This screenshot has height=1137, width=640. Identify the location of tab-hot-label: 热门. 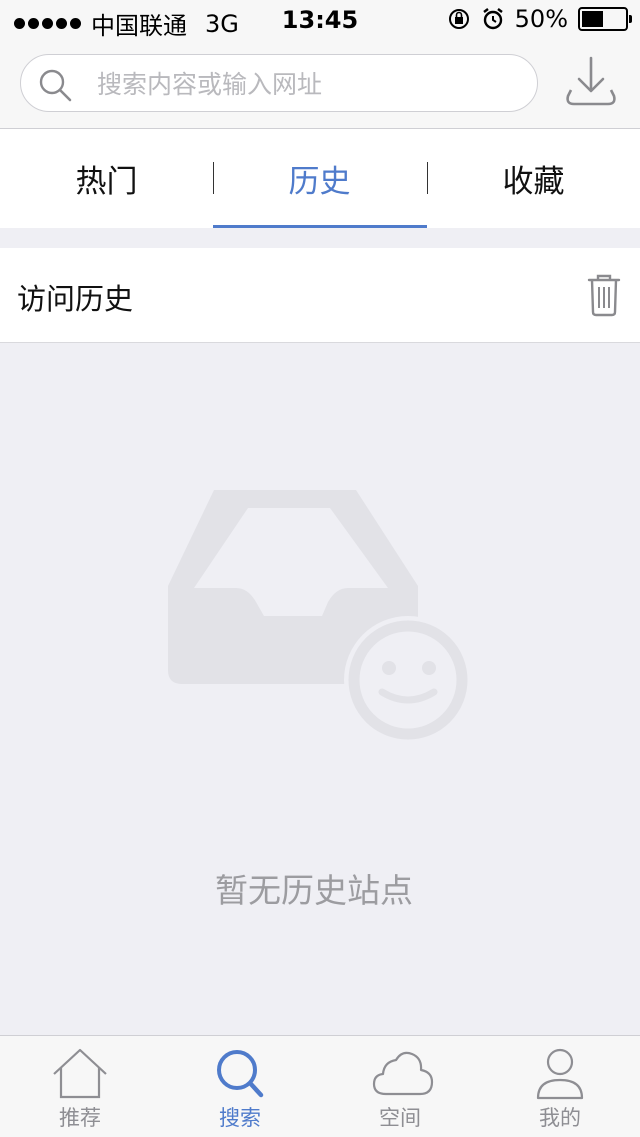
(106, 182).